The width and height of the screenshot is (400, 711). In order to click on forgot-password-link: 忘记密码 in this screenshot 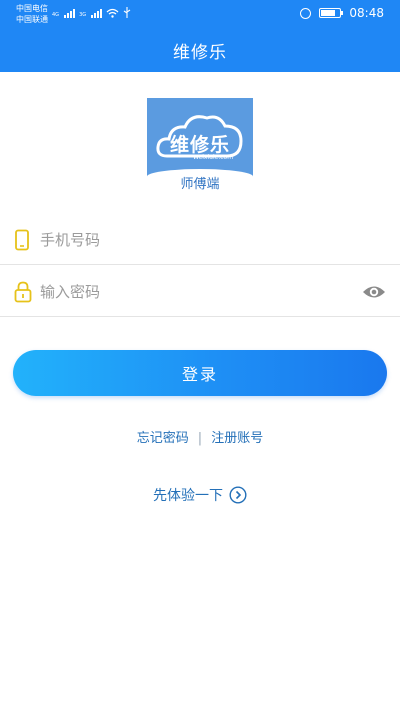, I will do `click(163, 438)`.